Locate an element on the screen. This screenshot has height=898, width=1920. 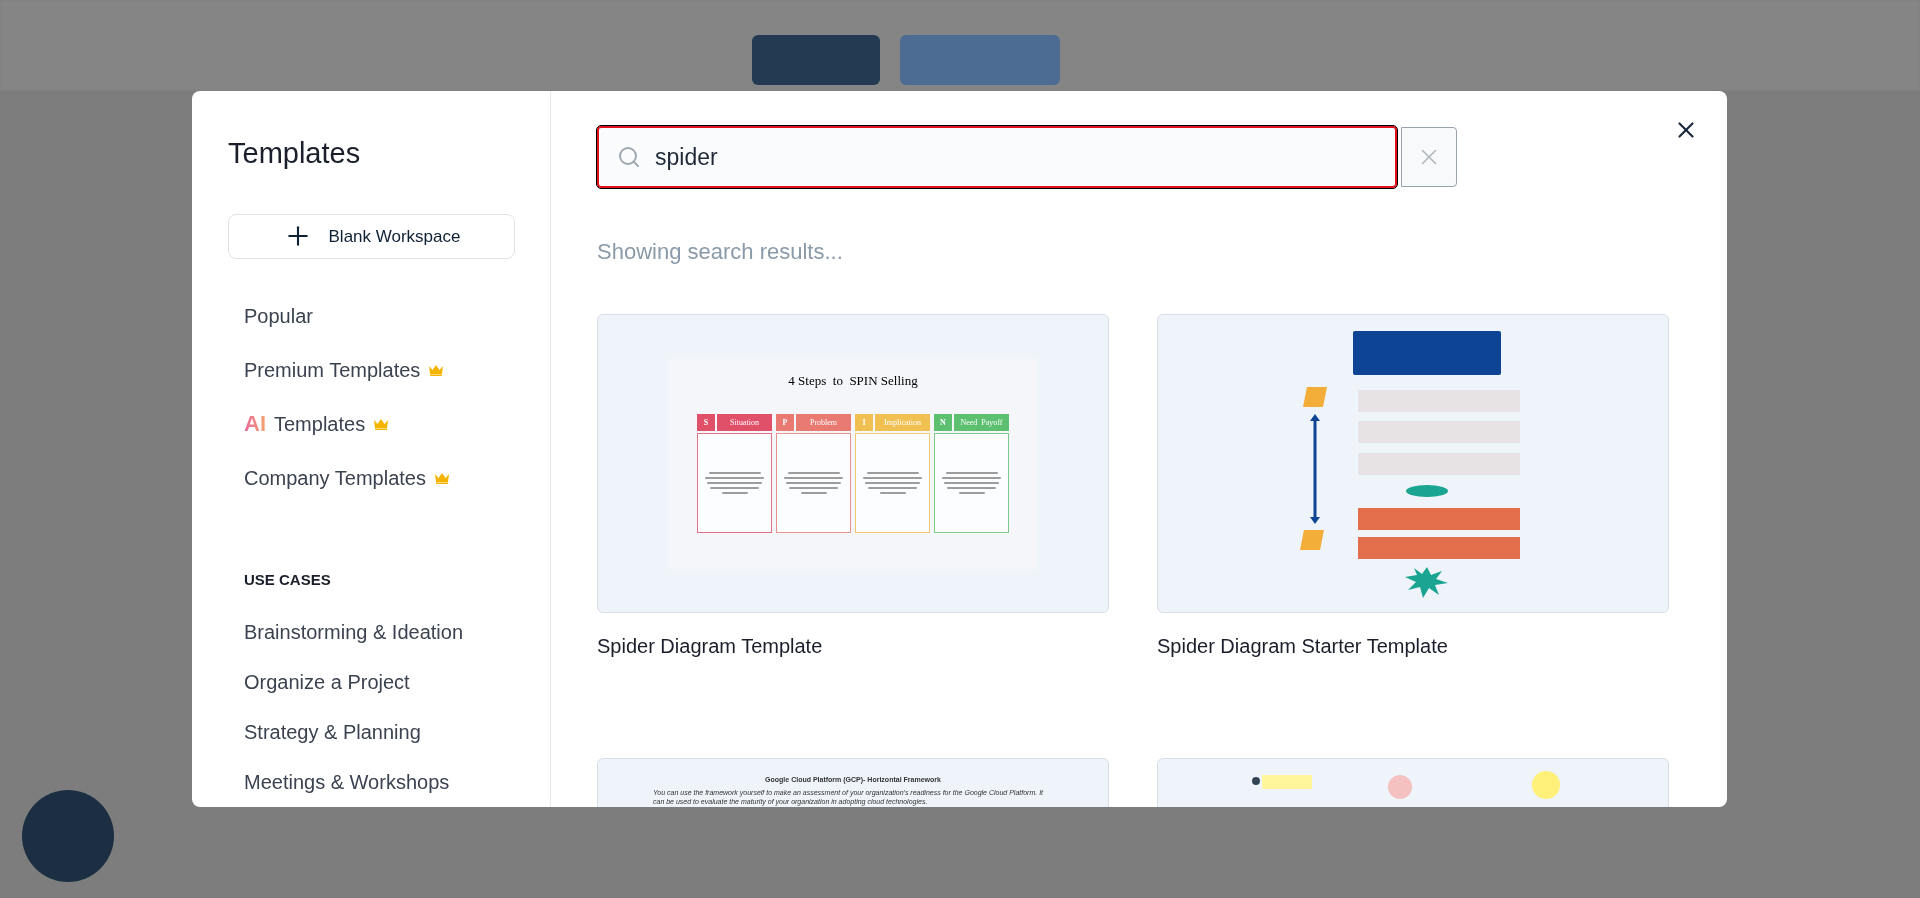
sidebar-link: Premium Templates is located at coordinates (379, 369).